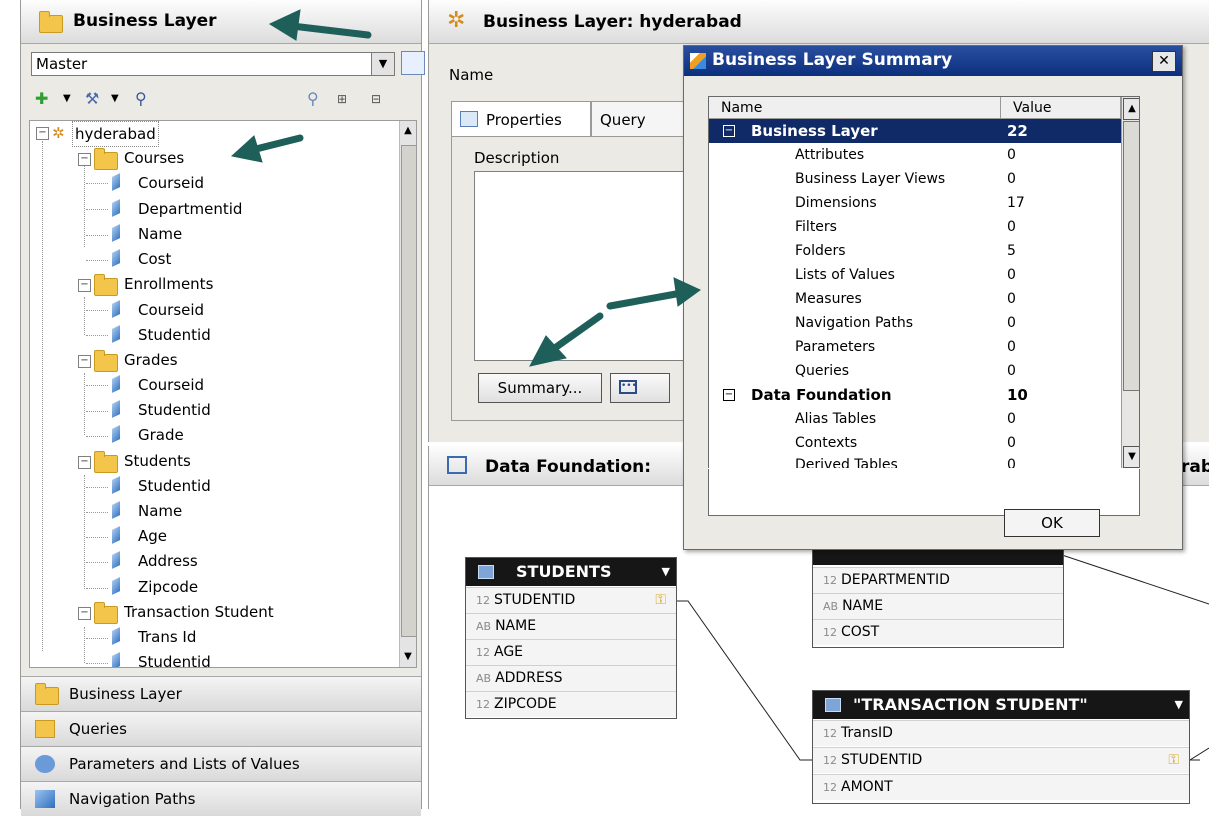  What do you see at coordinates (571, 572) in the screenshot?
I see `table-header: STUDENTS ▼` at bounding box center [571, 572].